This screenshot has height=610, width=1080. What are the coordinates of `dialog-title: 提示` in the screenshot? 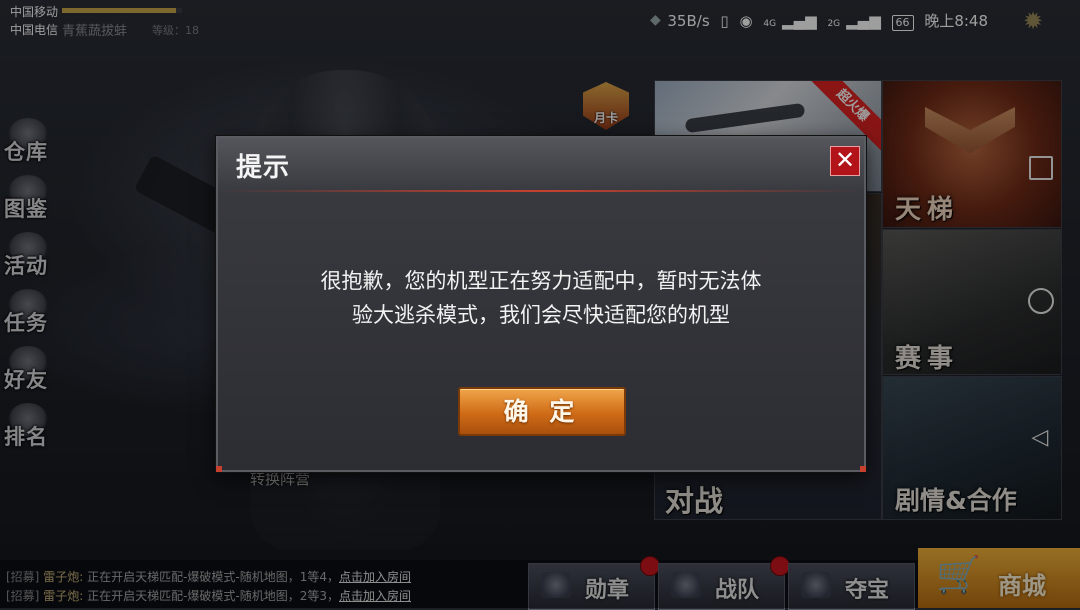 It's located at (263, 168).